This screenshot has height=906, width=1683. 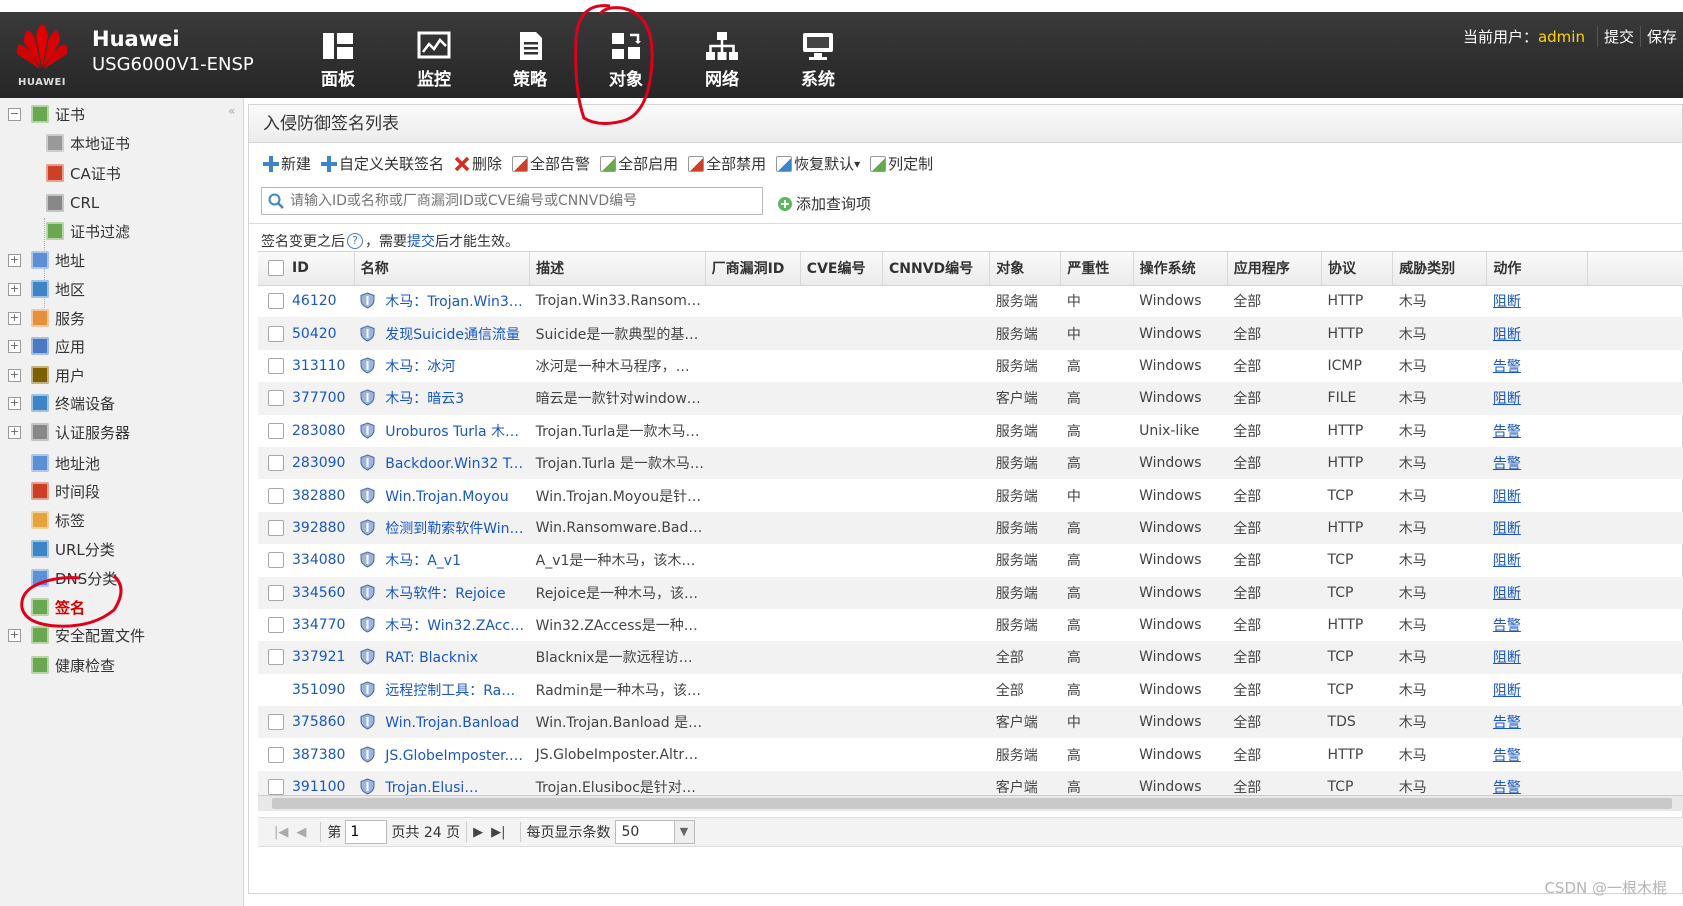 What do you see at coordinates (446, 497) in the screenshot?
I see `signature-name-link: Win.Trojan.Moyou` at bounding box center [446, 497].